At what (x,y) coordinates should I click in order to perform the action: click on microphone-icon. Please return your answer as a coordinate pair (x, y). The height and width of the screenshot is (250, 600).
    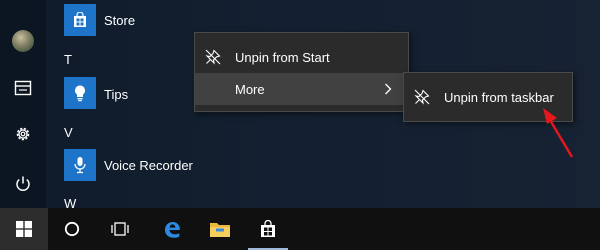
    Looking at the image, I should click on (80, 165).